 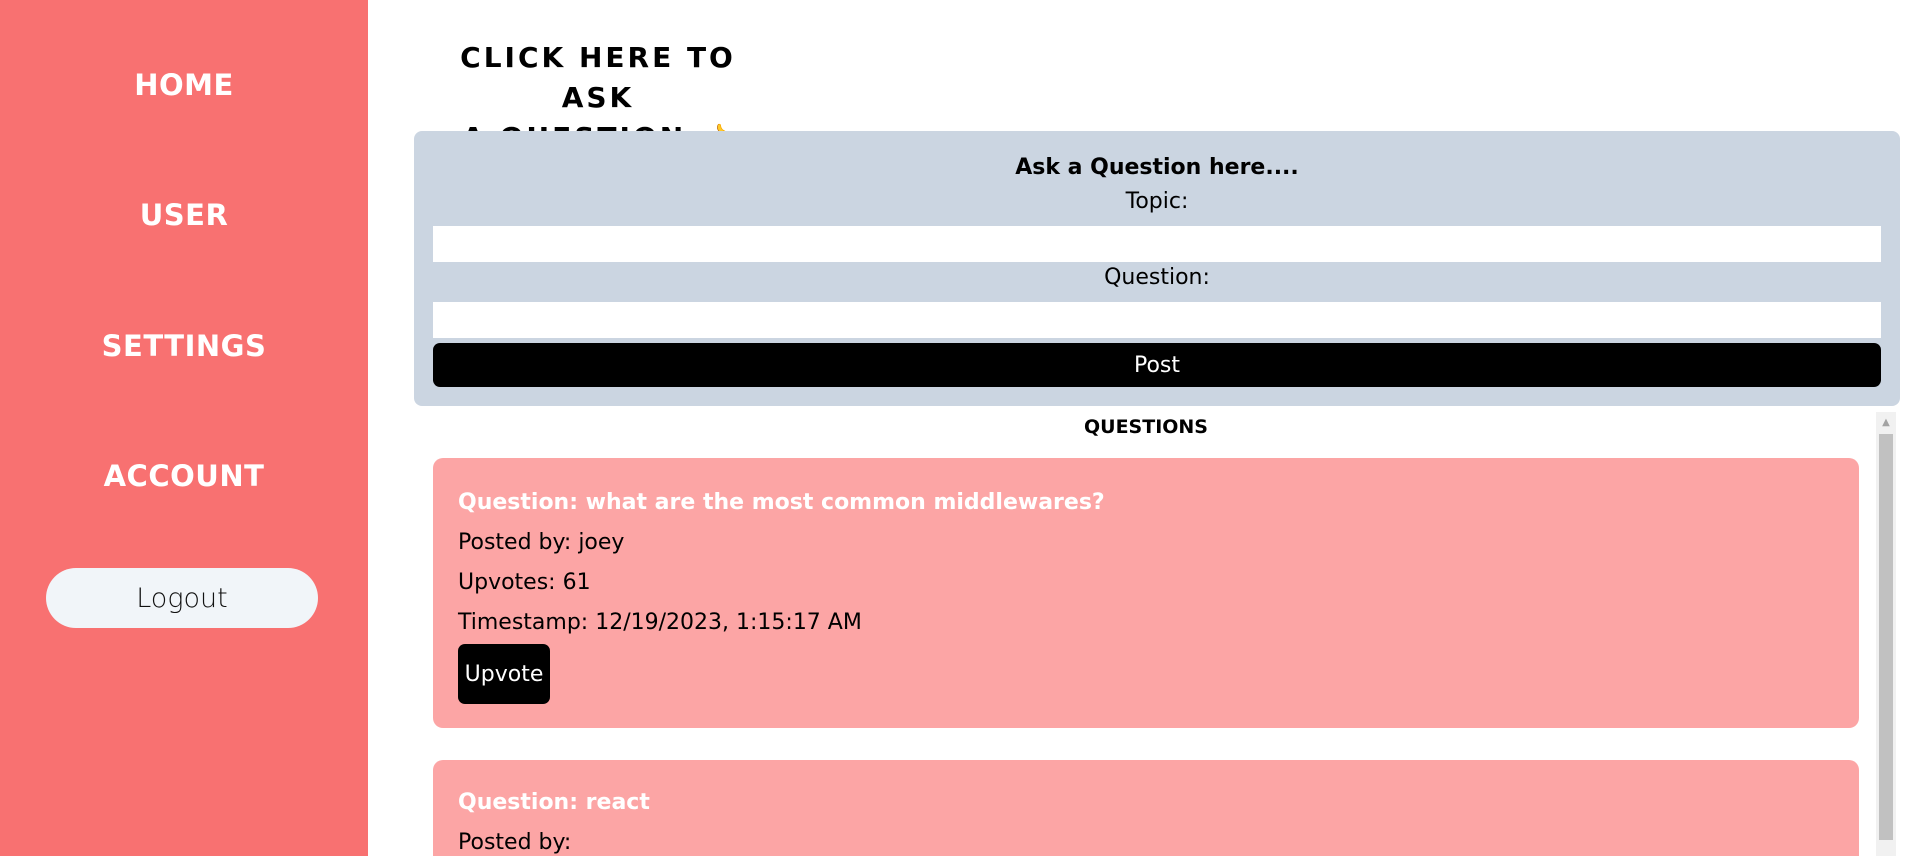 What do you see at coordinates (1157, 201) in the screenshot?
I see `topic-label: Topic:` at bounding box center [1157, 201].